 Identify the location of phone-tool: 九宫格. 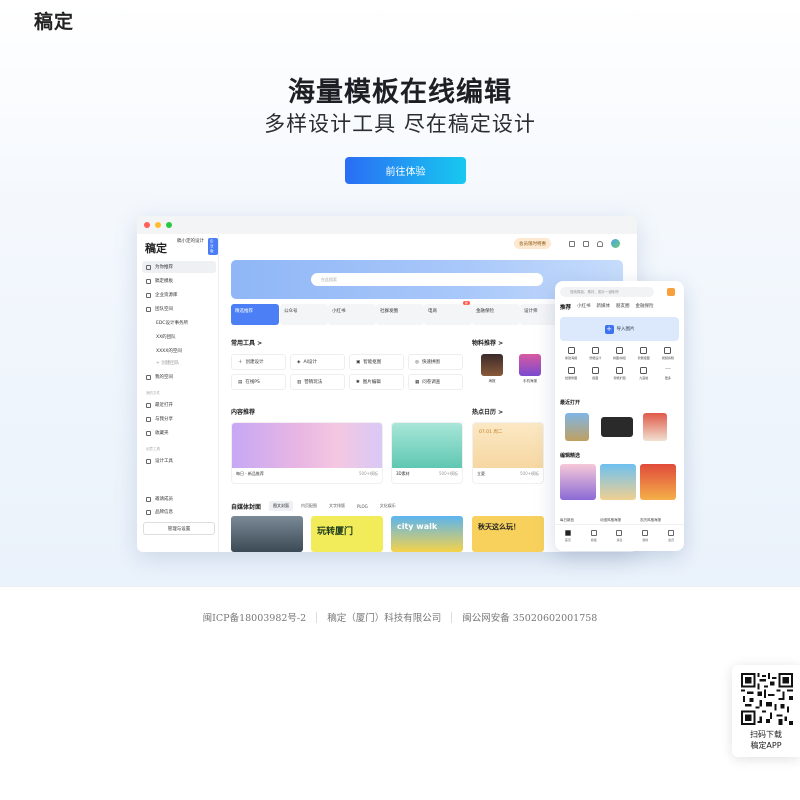
(644, 373).